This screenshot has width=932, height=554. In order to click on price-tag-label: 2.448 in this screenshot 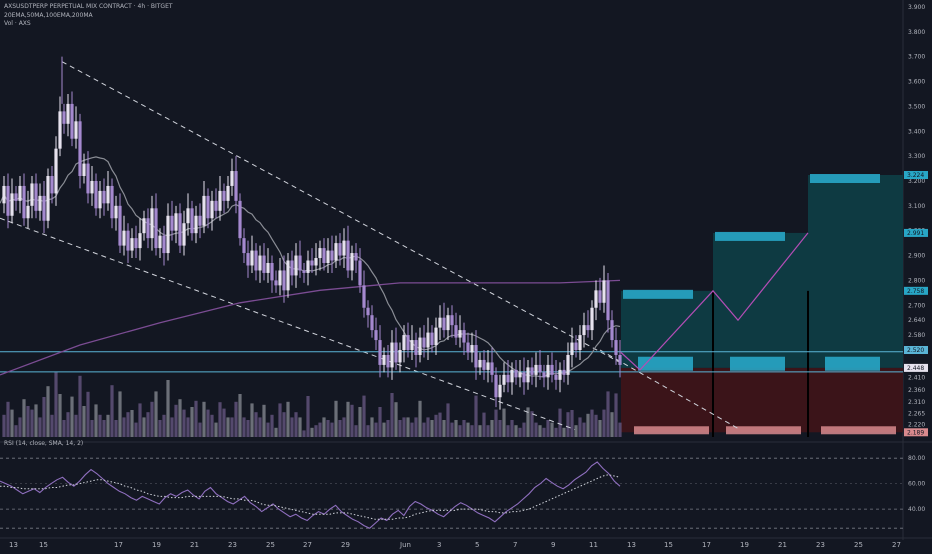, I will do `click(915, 368)`.